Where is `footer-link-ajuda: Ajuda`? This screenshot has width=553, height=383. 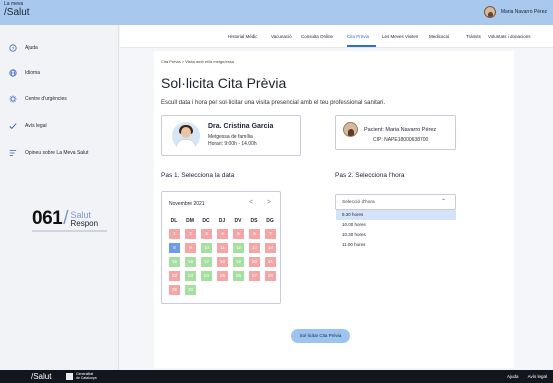
footer-link-ajuda: Ajuda is located at coordinates (513, 376).